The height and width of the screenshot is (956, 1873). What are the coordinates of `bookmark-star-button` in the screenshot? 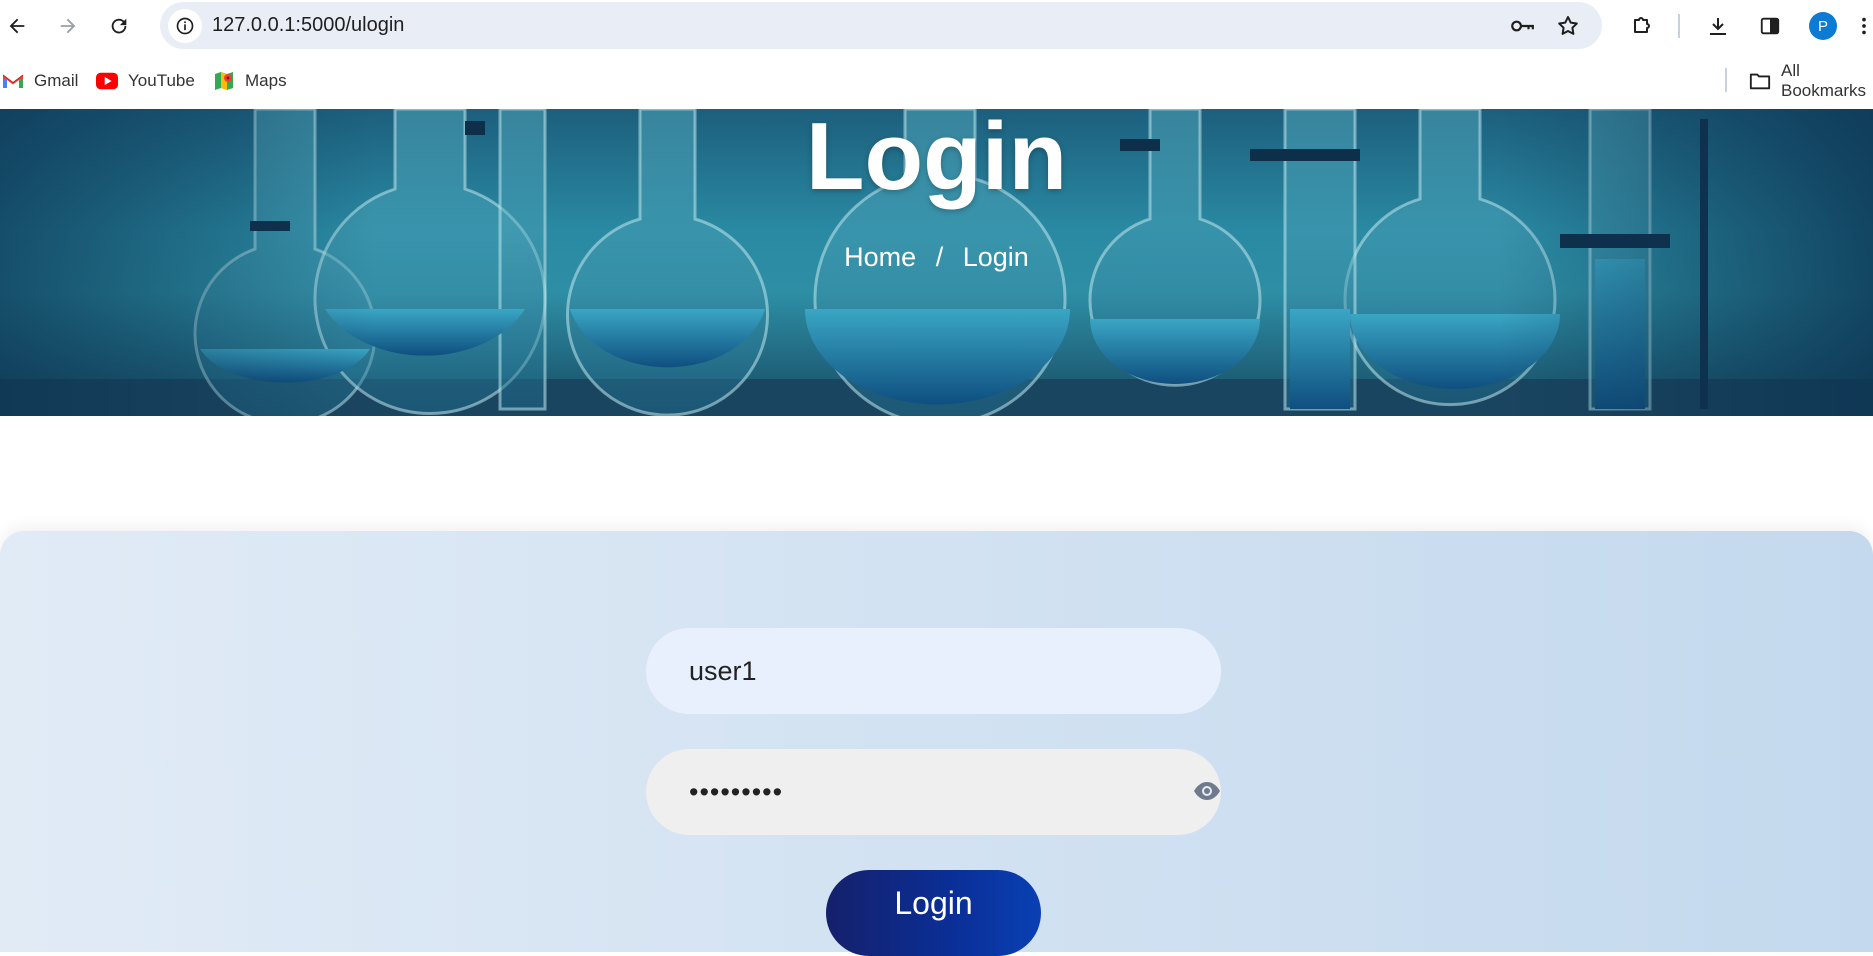 It's located at (1568, 26).